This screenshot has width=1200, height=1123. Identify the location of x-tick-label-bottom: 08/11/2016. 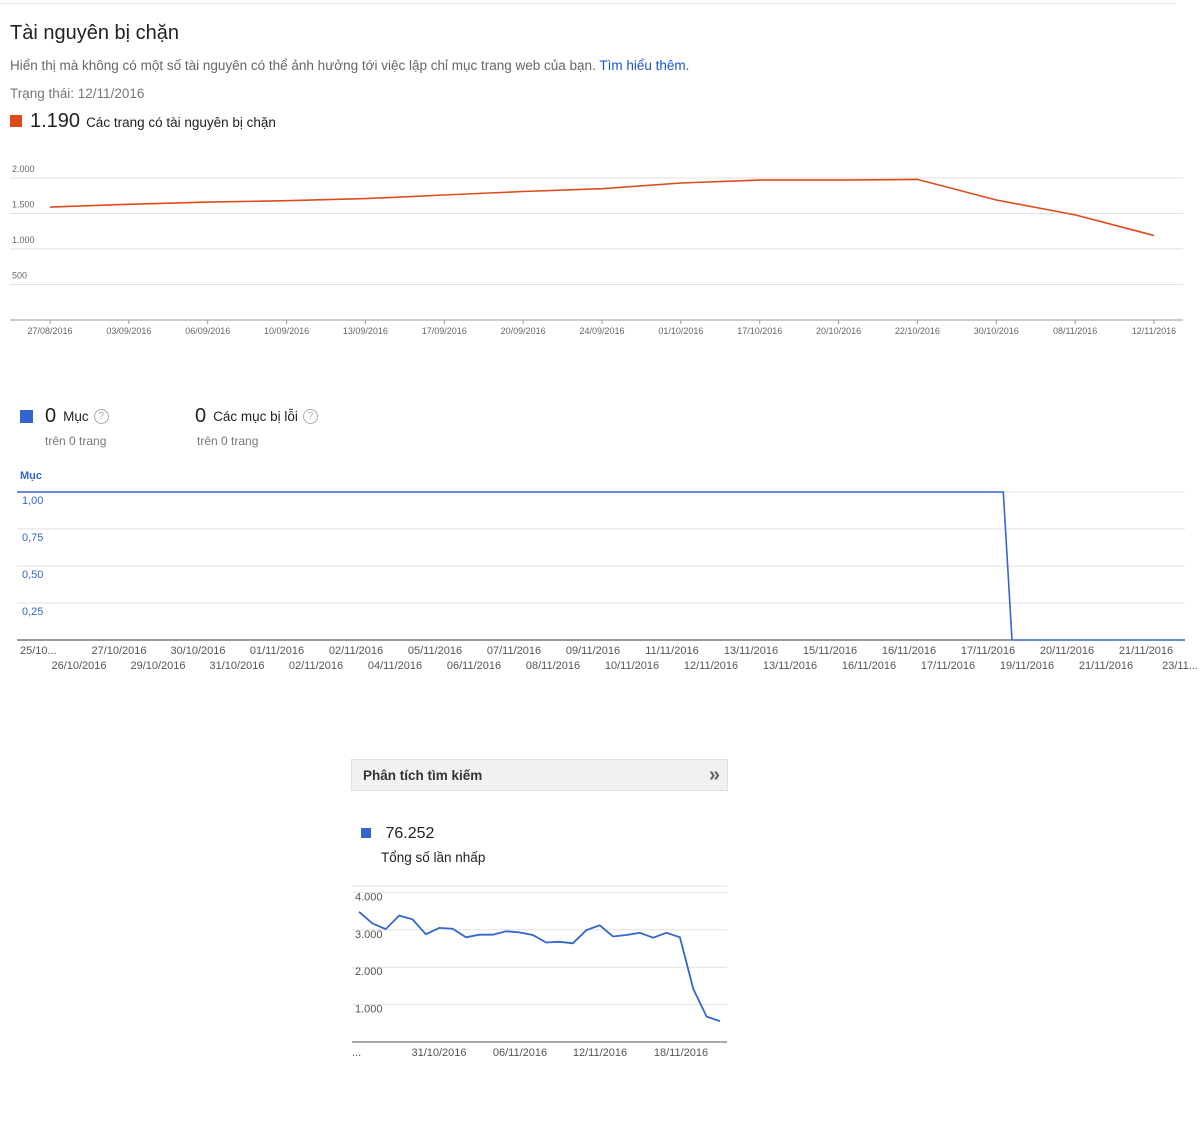
(553, 666).